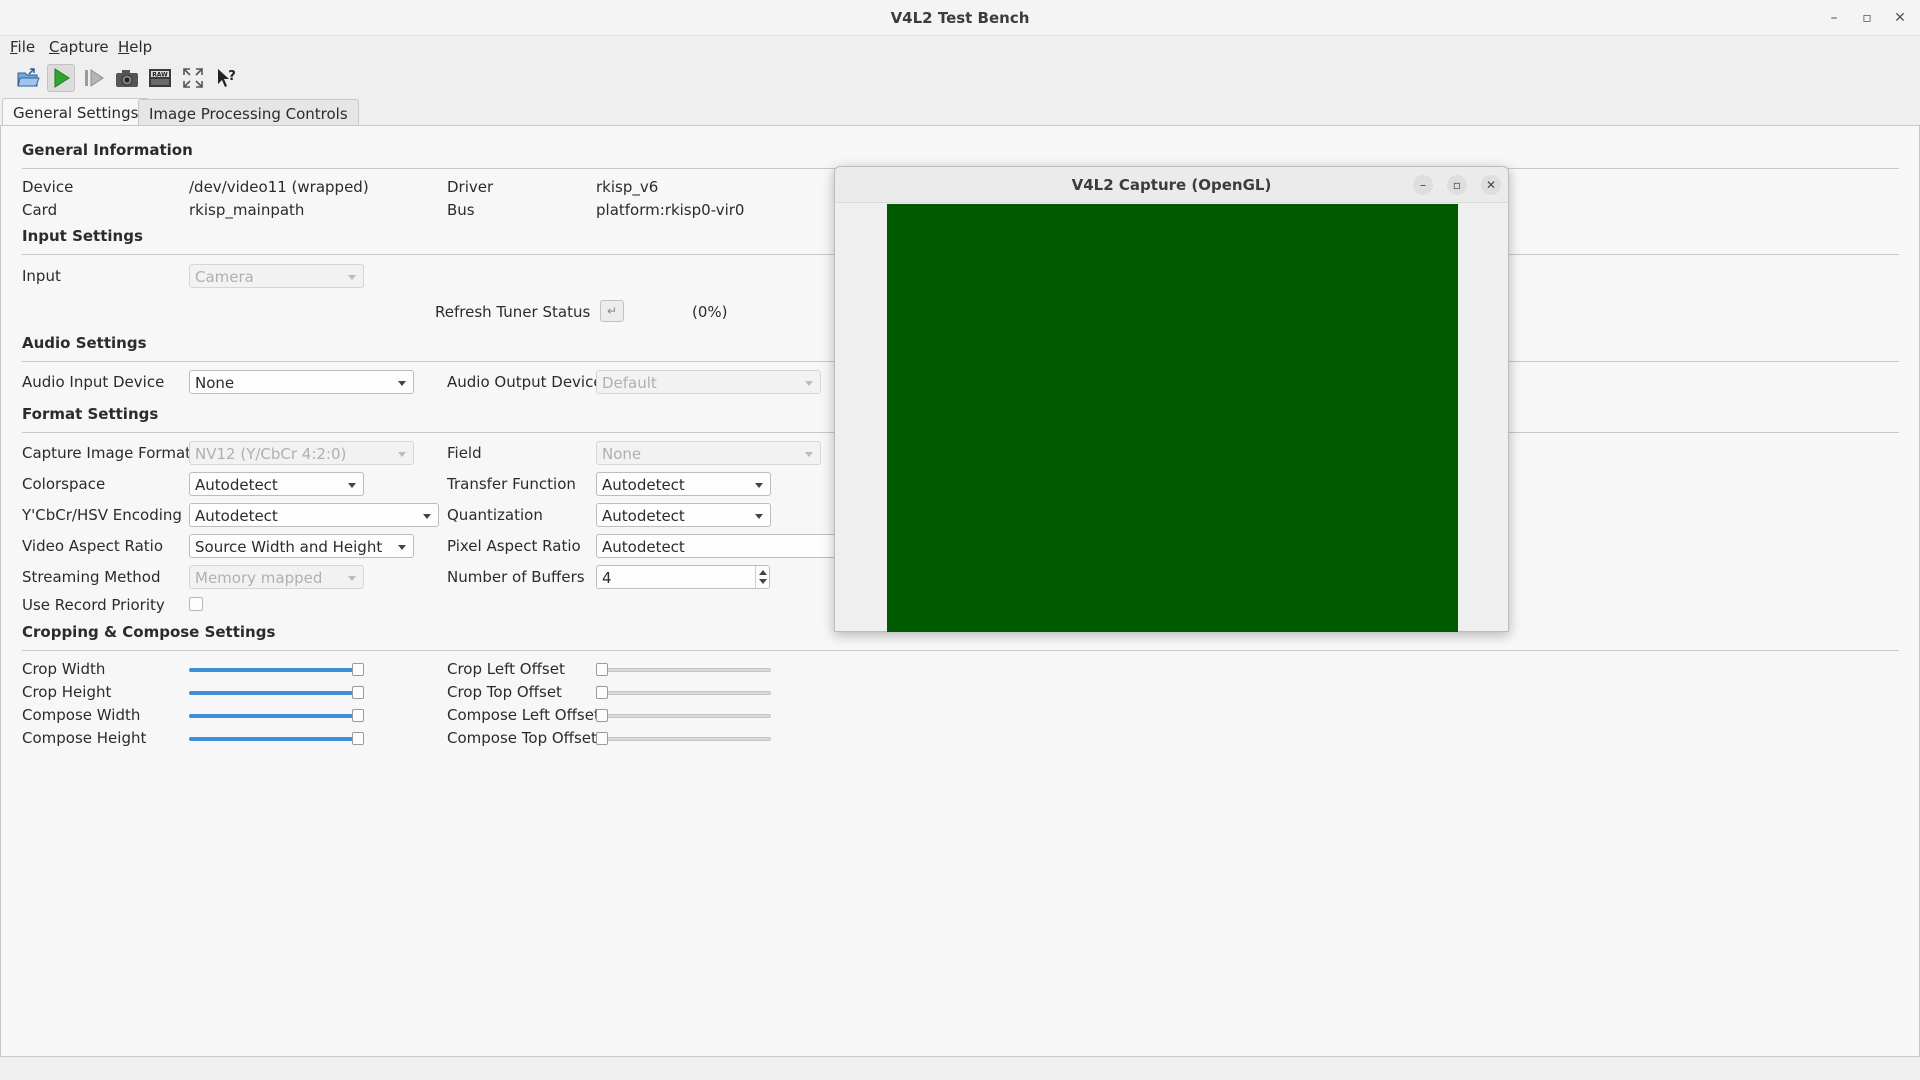  Describe the element at coordinates (683, 515) in the screenshot. I see `quantization-select: Autodetect` at that location.